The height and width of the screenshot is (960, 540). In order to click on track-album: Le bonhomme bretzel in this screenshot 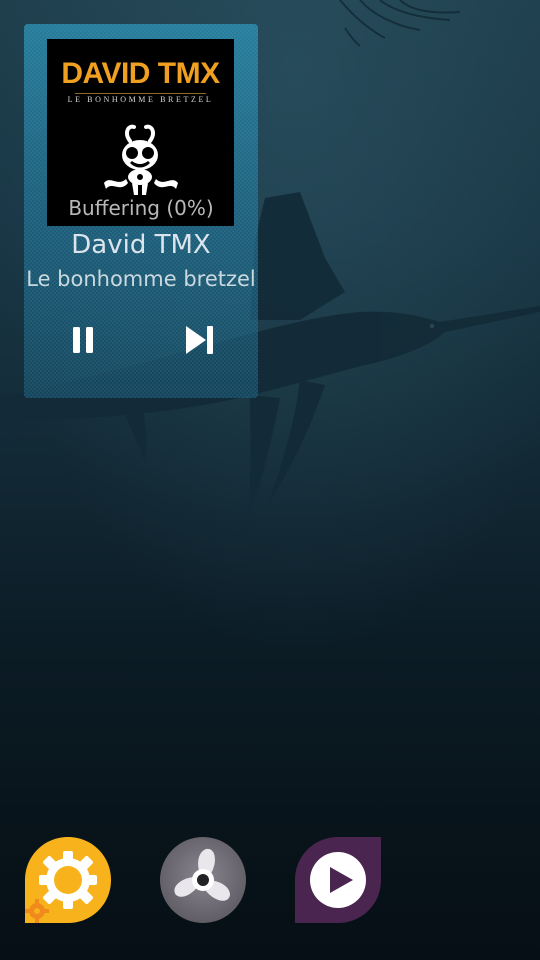, I will do `click(141, 279)`.